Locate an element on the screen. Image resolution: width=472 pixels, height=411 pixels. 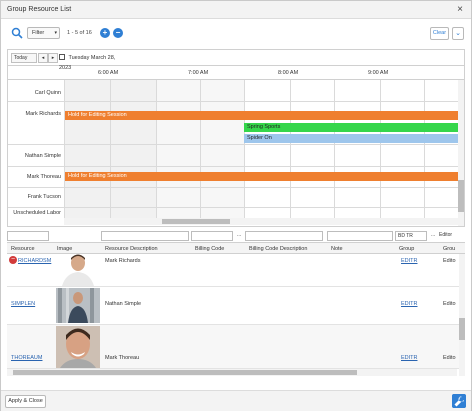
table-horizontal-scrollbar is located at coordinates (232, 372).